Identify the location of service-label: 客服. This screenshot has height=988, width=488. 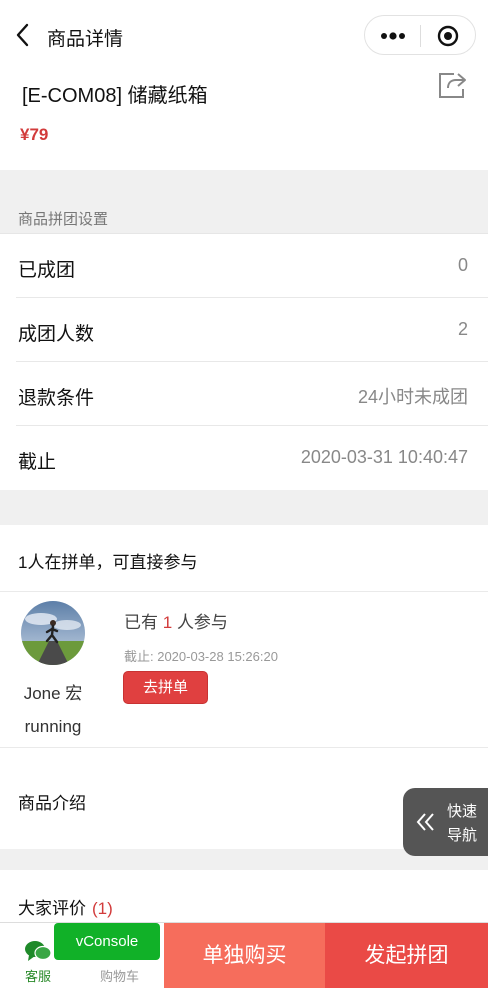
(38, 975).